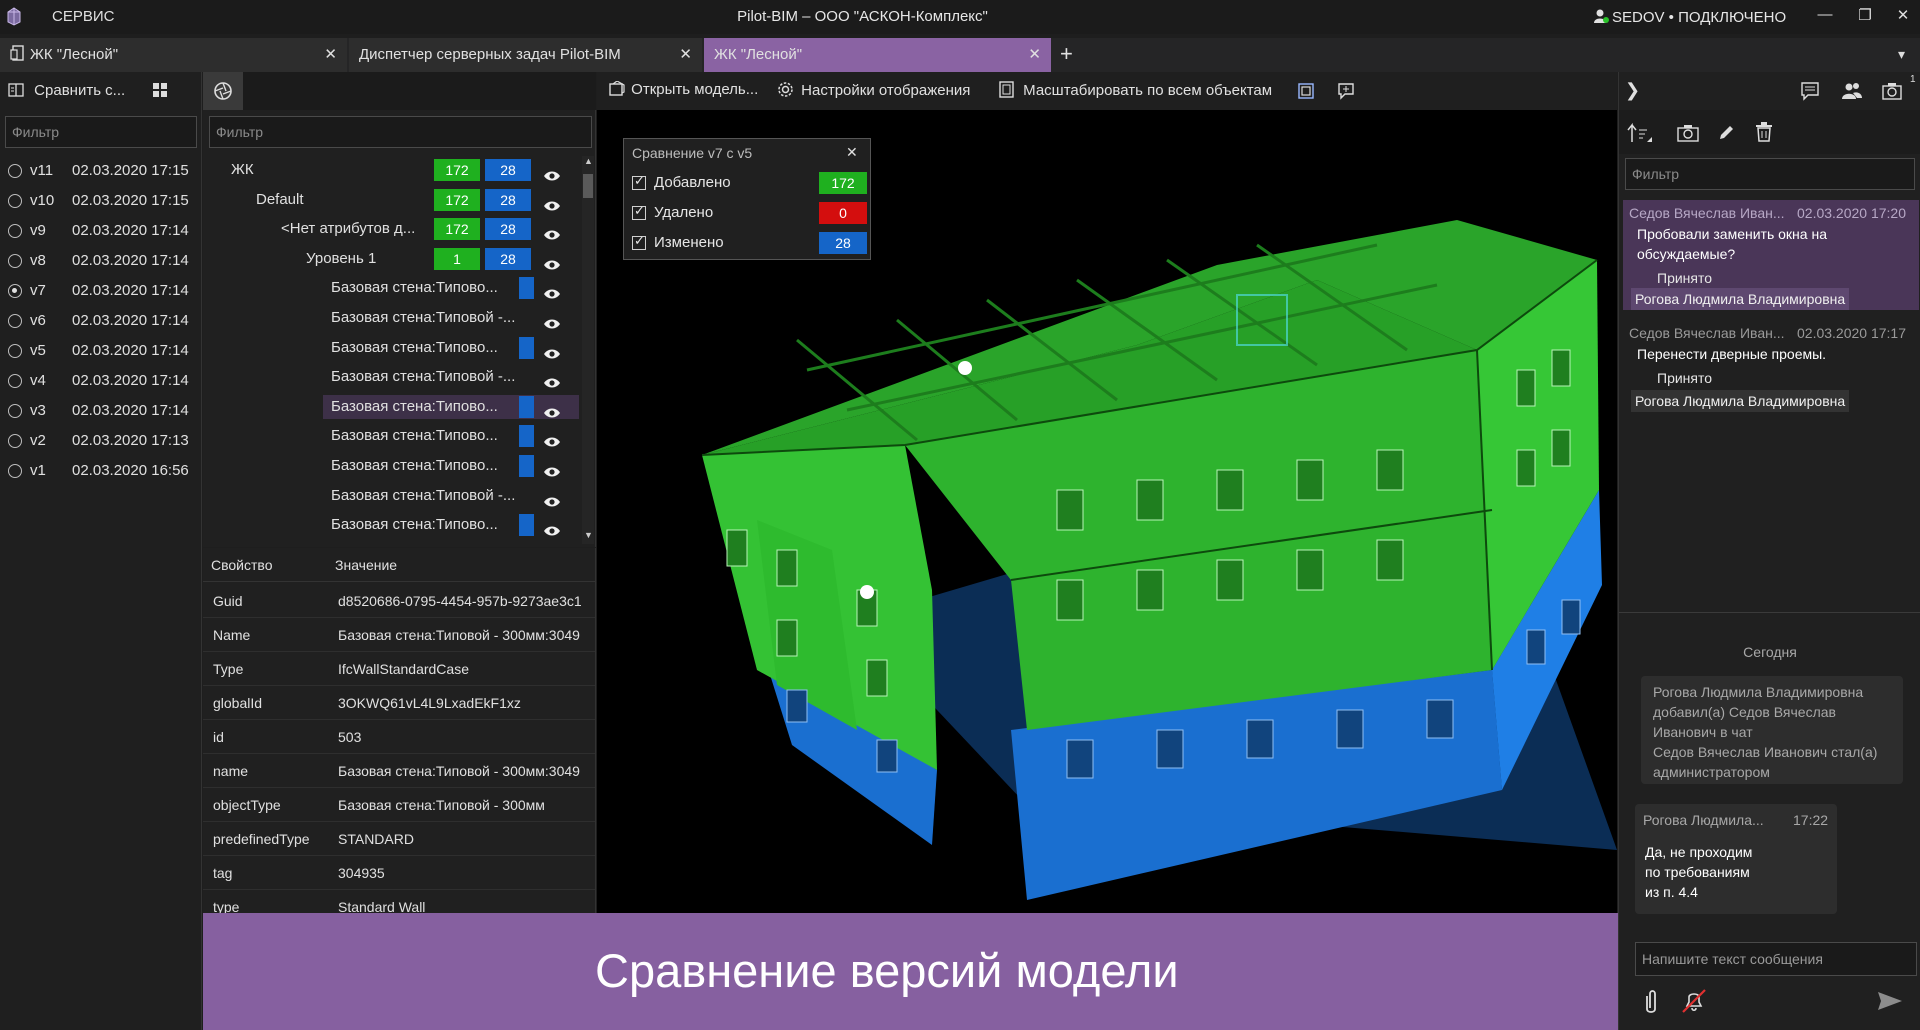  Describe the element at coordinates (1346, 91) in the screenshot. I see `add-comment-icon` at that location.